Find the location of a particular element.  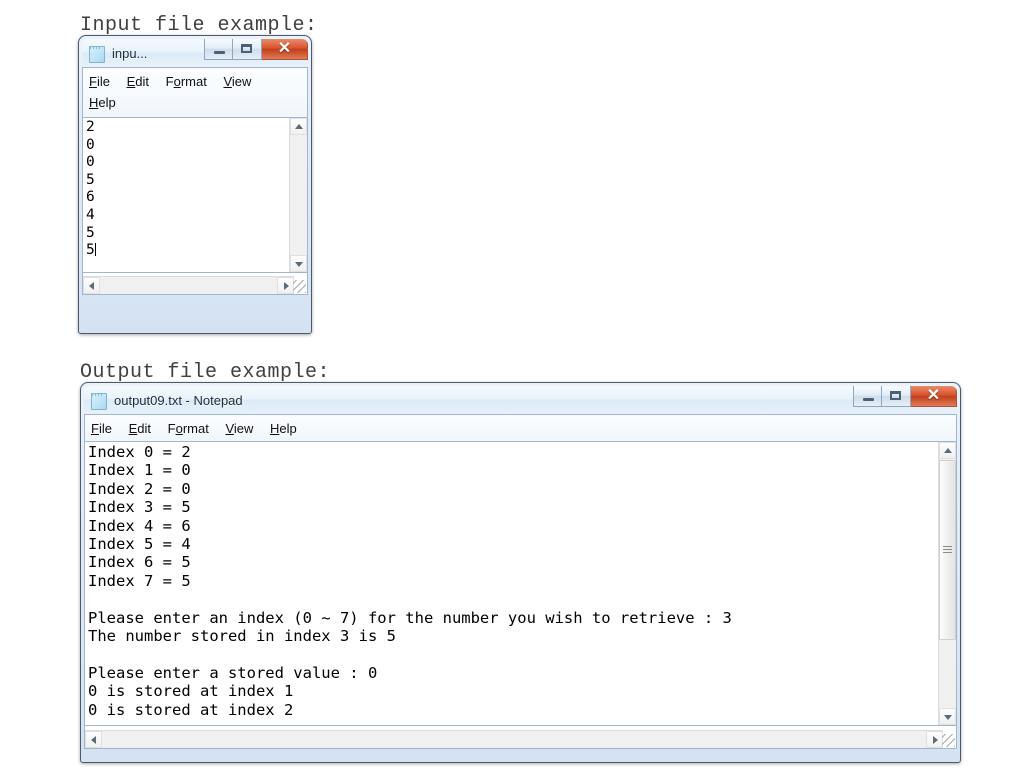

output-menu-row: File Edit Format View Help is located at coordinates (521, 428).